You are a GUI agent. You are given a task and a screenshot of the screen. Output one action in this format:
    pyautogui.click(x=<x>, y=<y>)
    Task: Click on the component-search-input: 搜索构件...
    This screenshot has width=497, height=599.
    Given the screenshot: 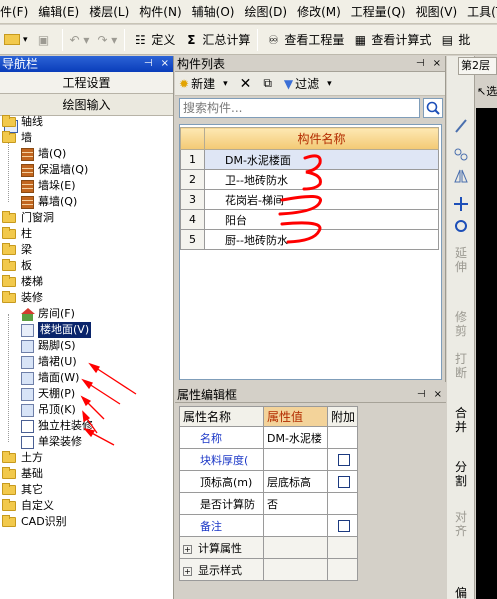 What is the action you would take?
    pyautogui.click(x=299, y=108)
    